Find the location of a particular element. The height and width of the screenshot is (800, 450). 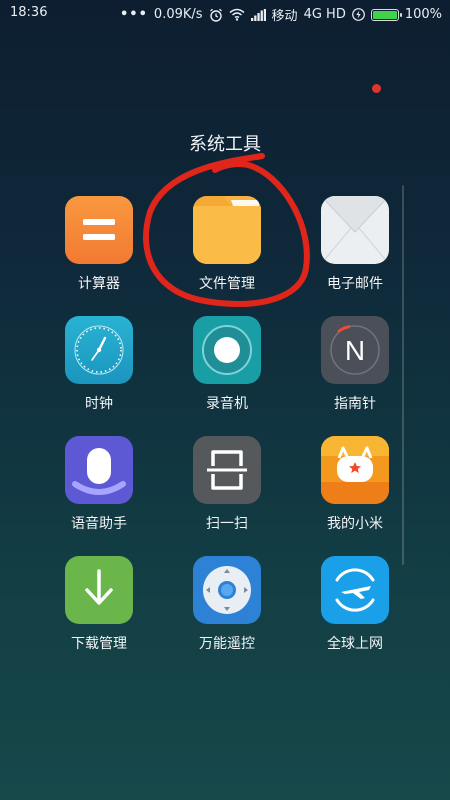

app-label: 语音助手 is located at coordinates (99, 524).